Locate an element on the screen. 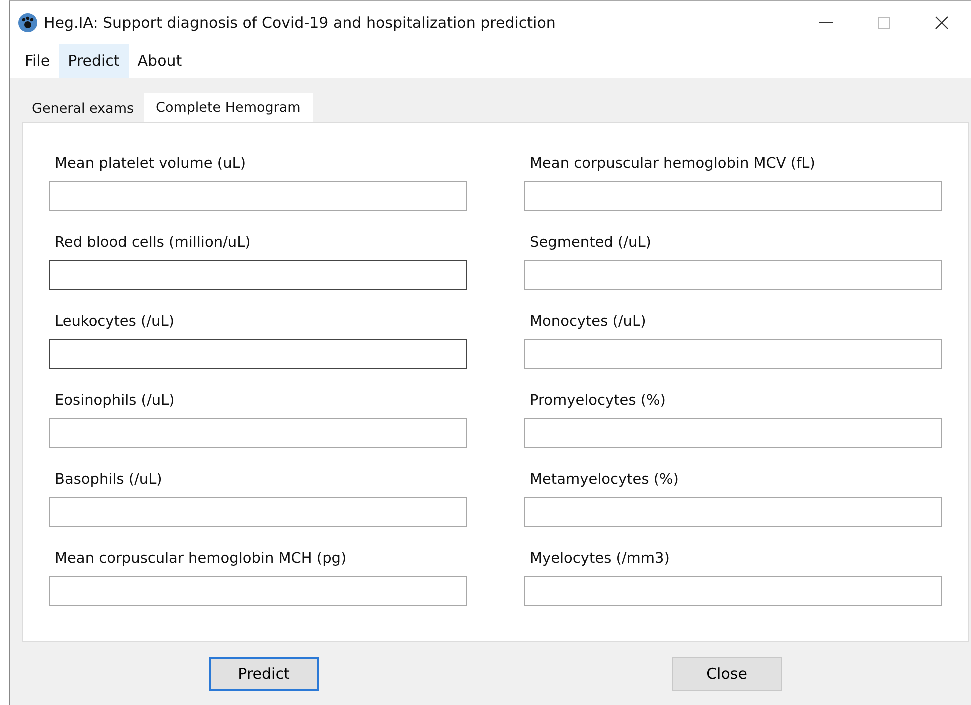 Image resolution: width=971 pixels, height=705 pixels. field-label: Eosinophils (/uL) is located at coordinates (115, 401).